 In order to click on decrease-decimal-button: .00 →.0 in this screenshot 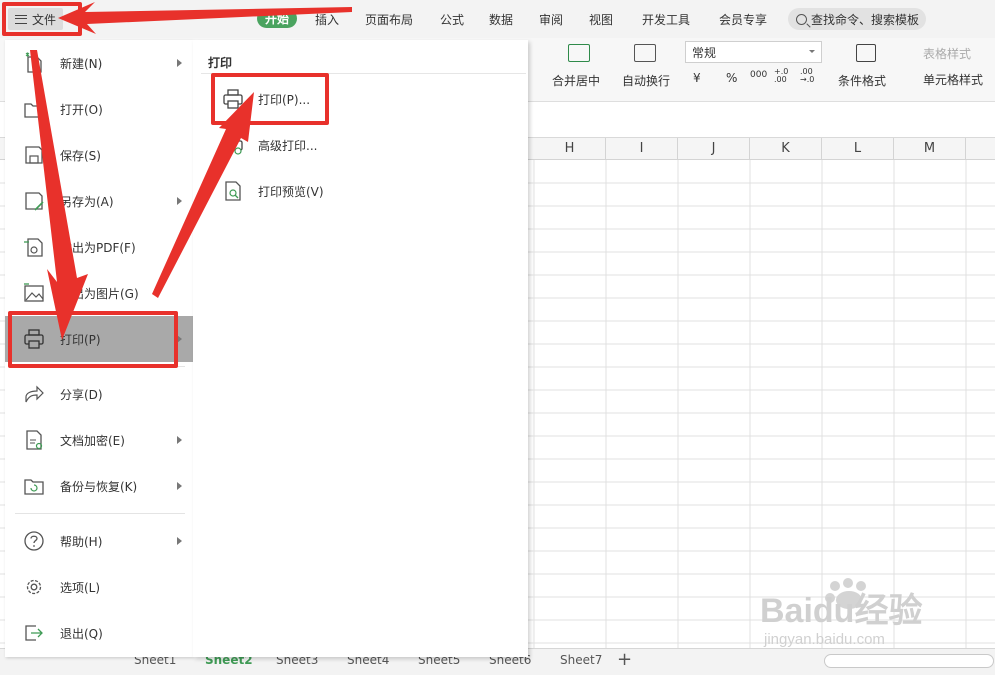, I will do `click(809, 76)`.